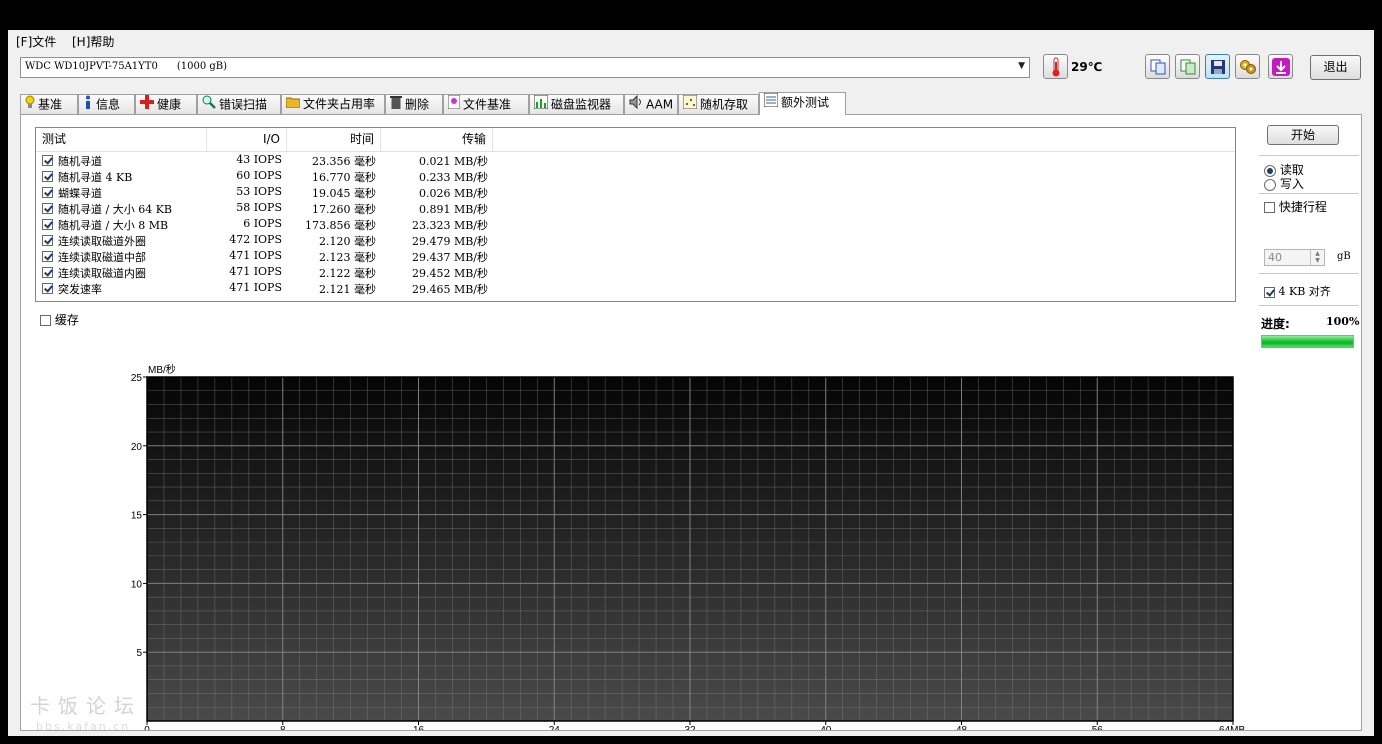 The width and height of the screenshot is (1382, 744). What do you see at coordinates (691, 40) in the screenshot?
I see `menu-bar: [F]文件 [H]帮助` at bounding box center [691, 40].